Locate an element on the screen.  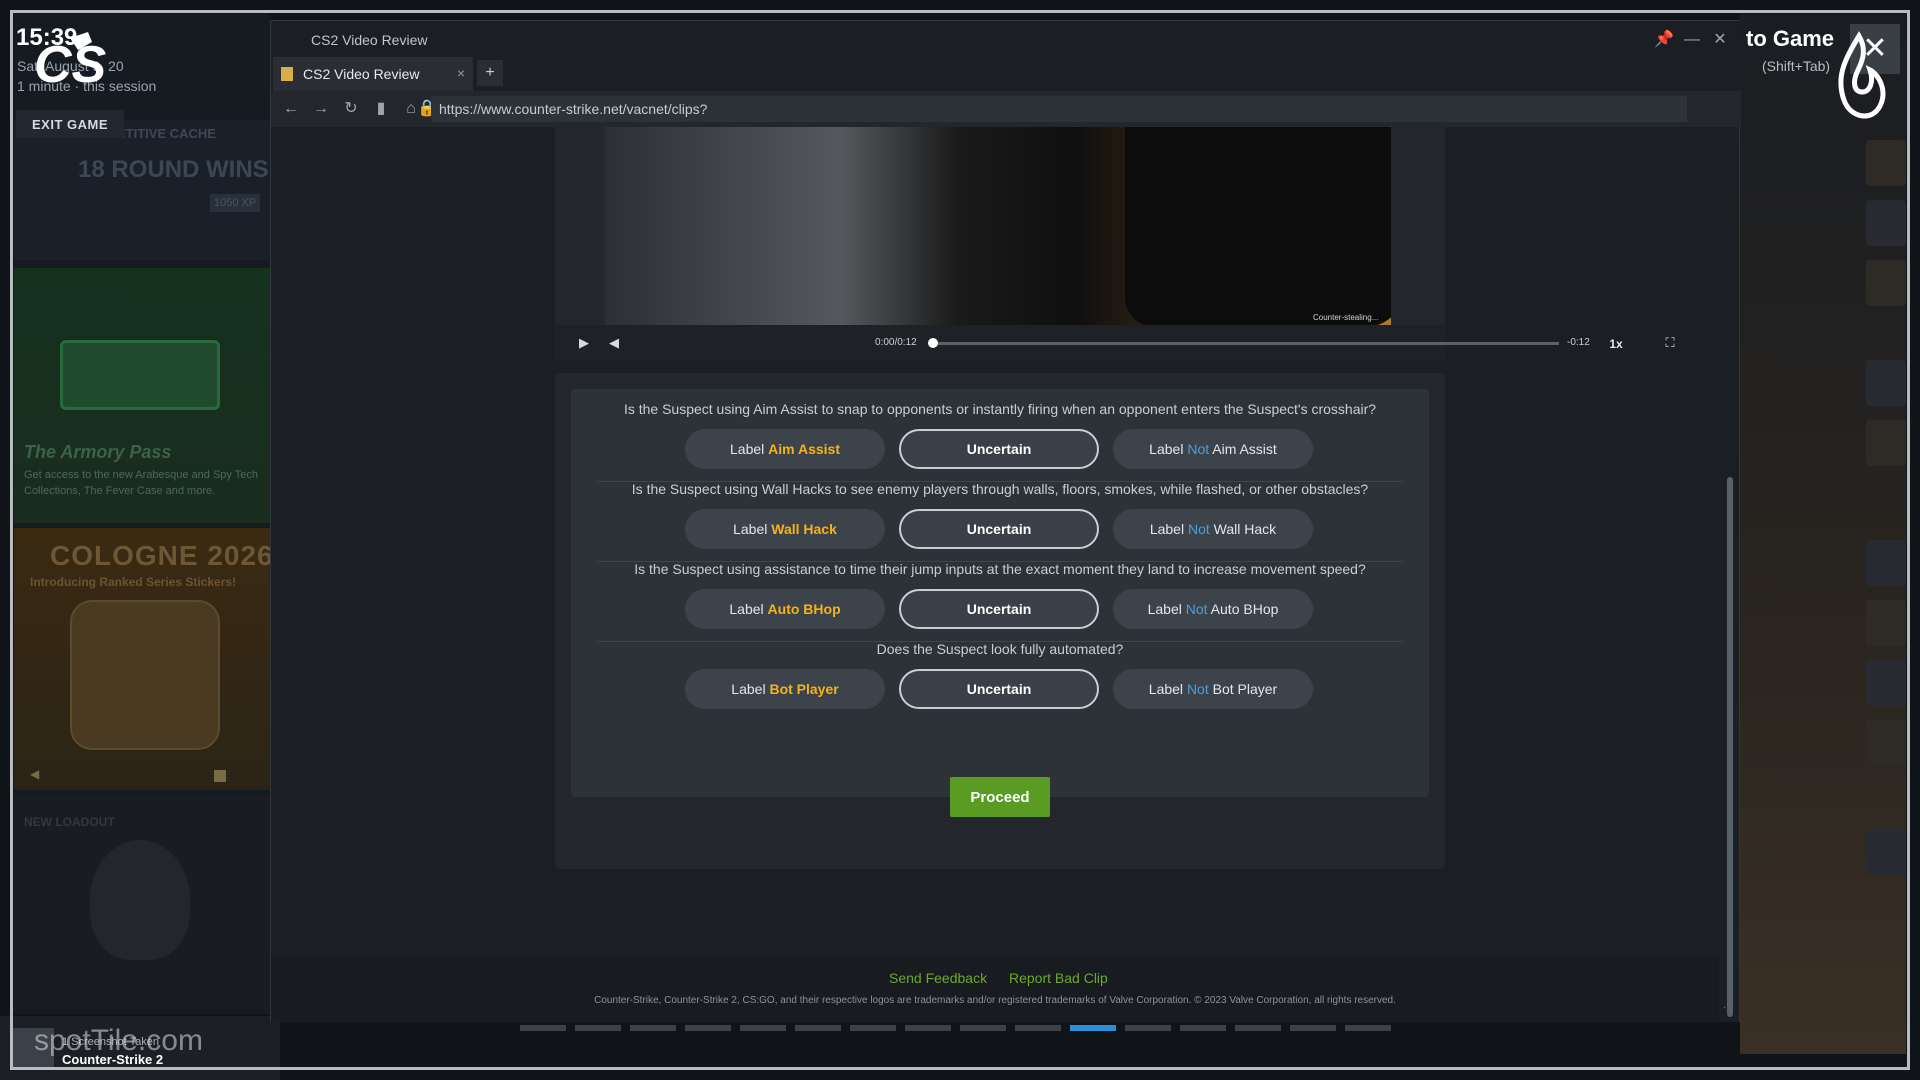
tab-cs2-video-review: CS2 Video Review × is located at coordinates (373, 74).